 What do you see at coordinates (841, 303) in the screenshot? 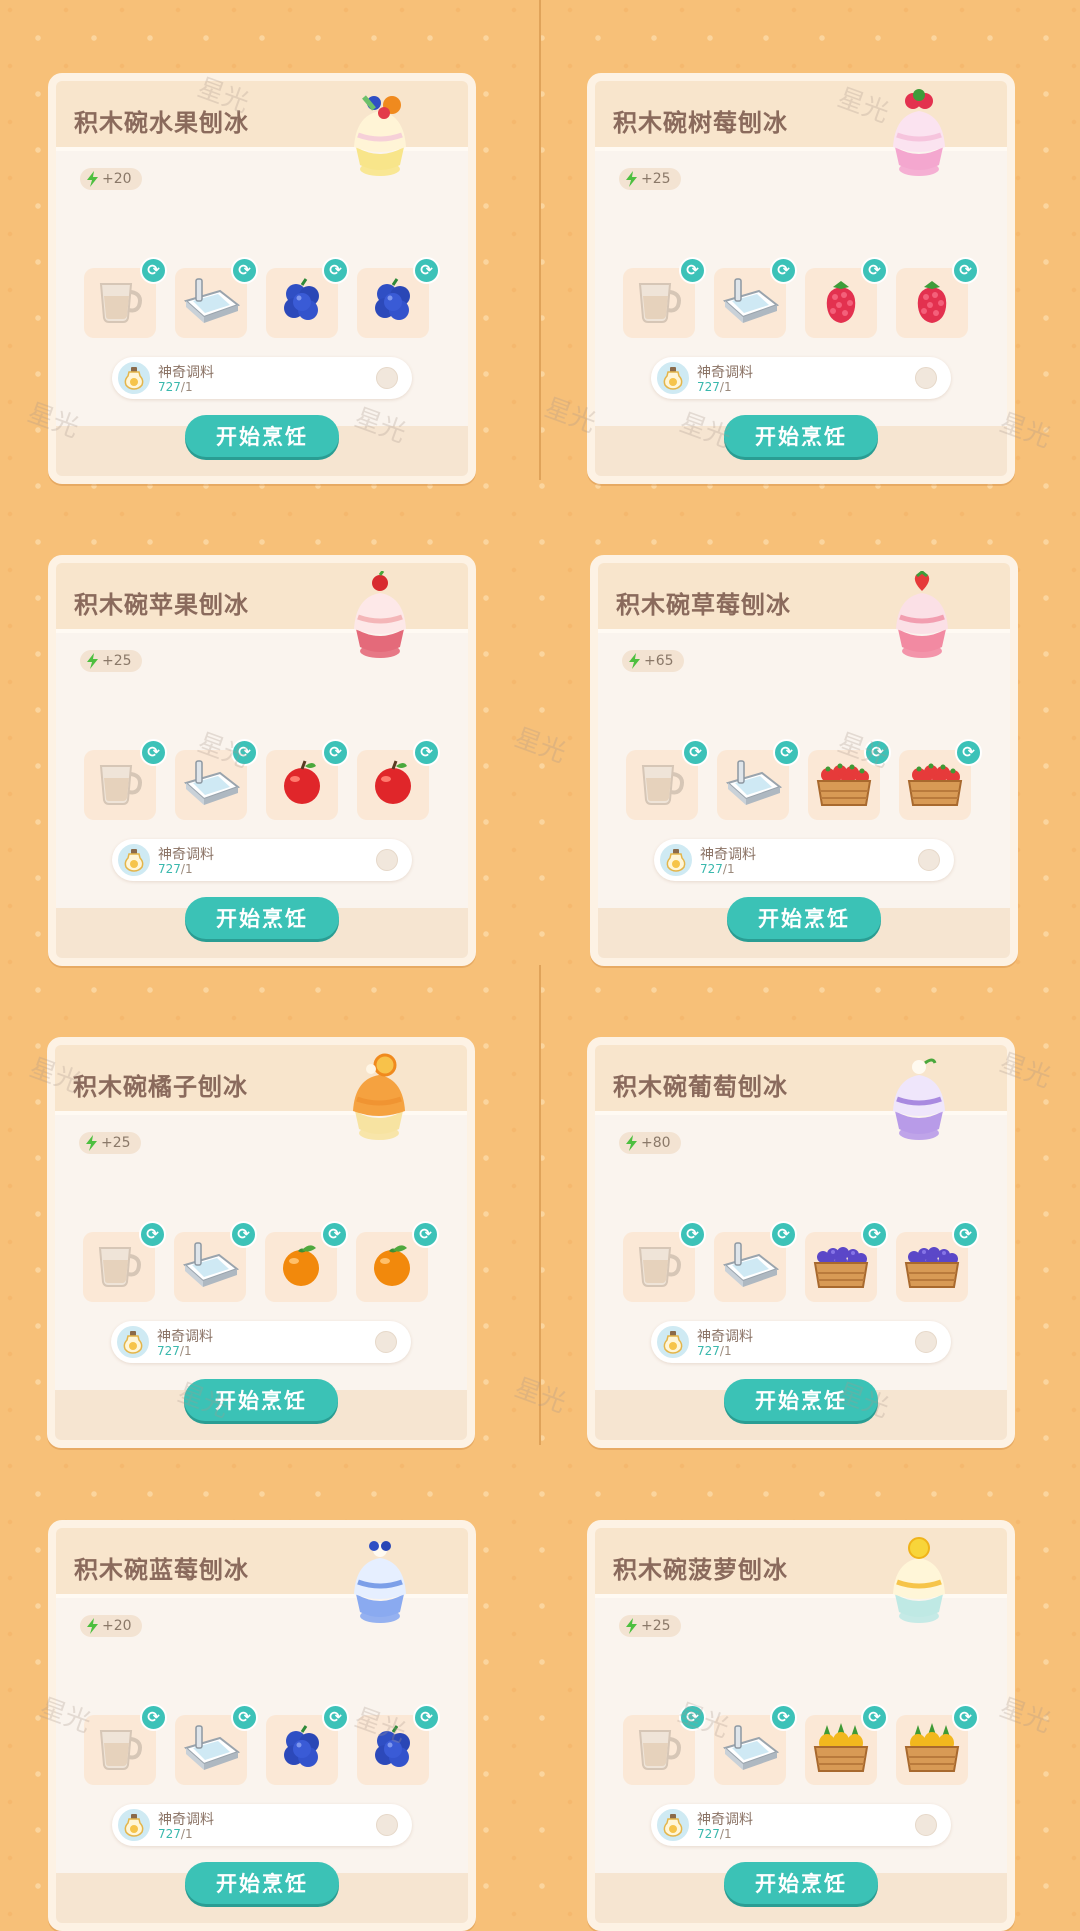
I see `raspberry-icon` at bounding box center [841, 303].